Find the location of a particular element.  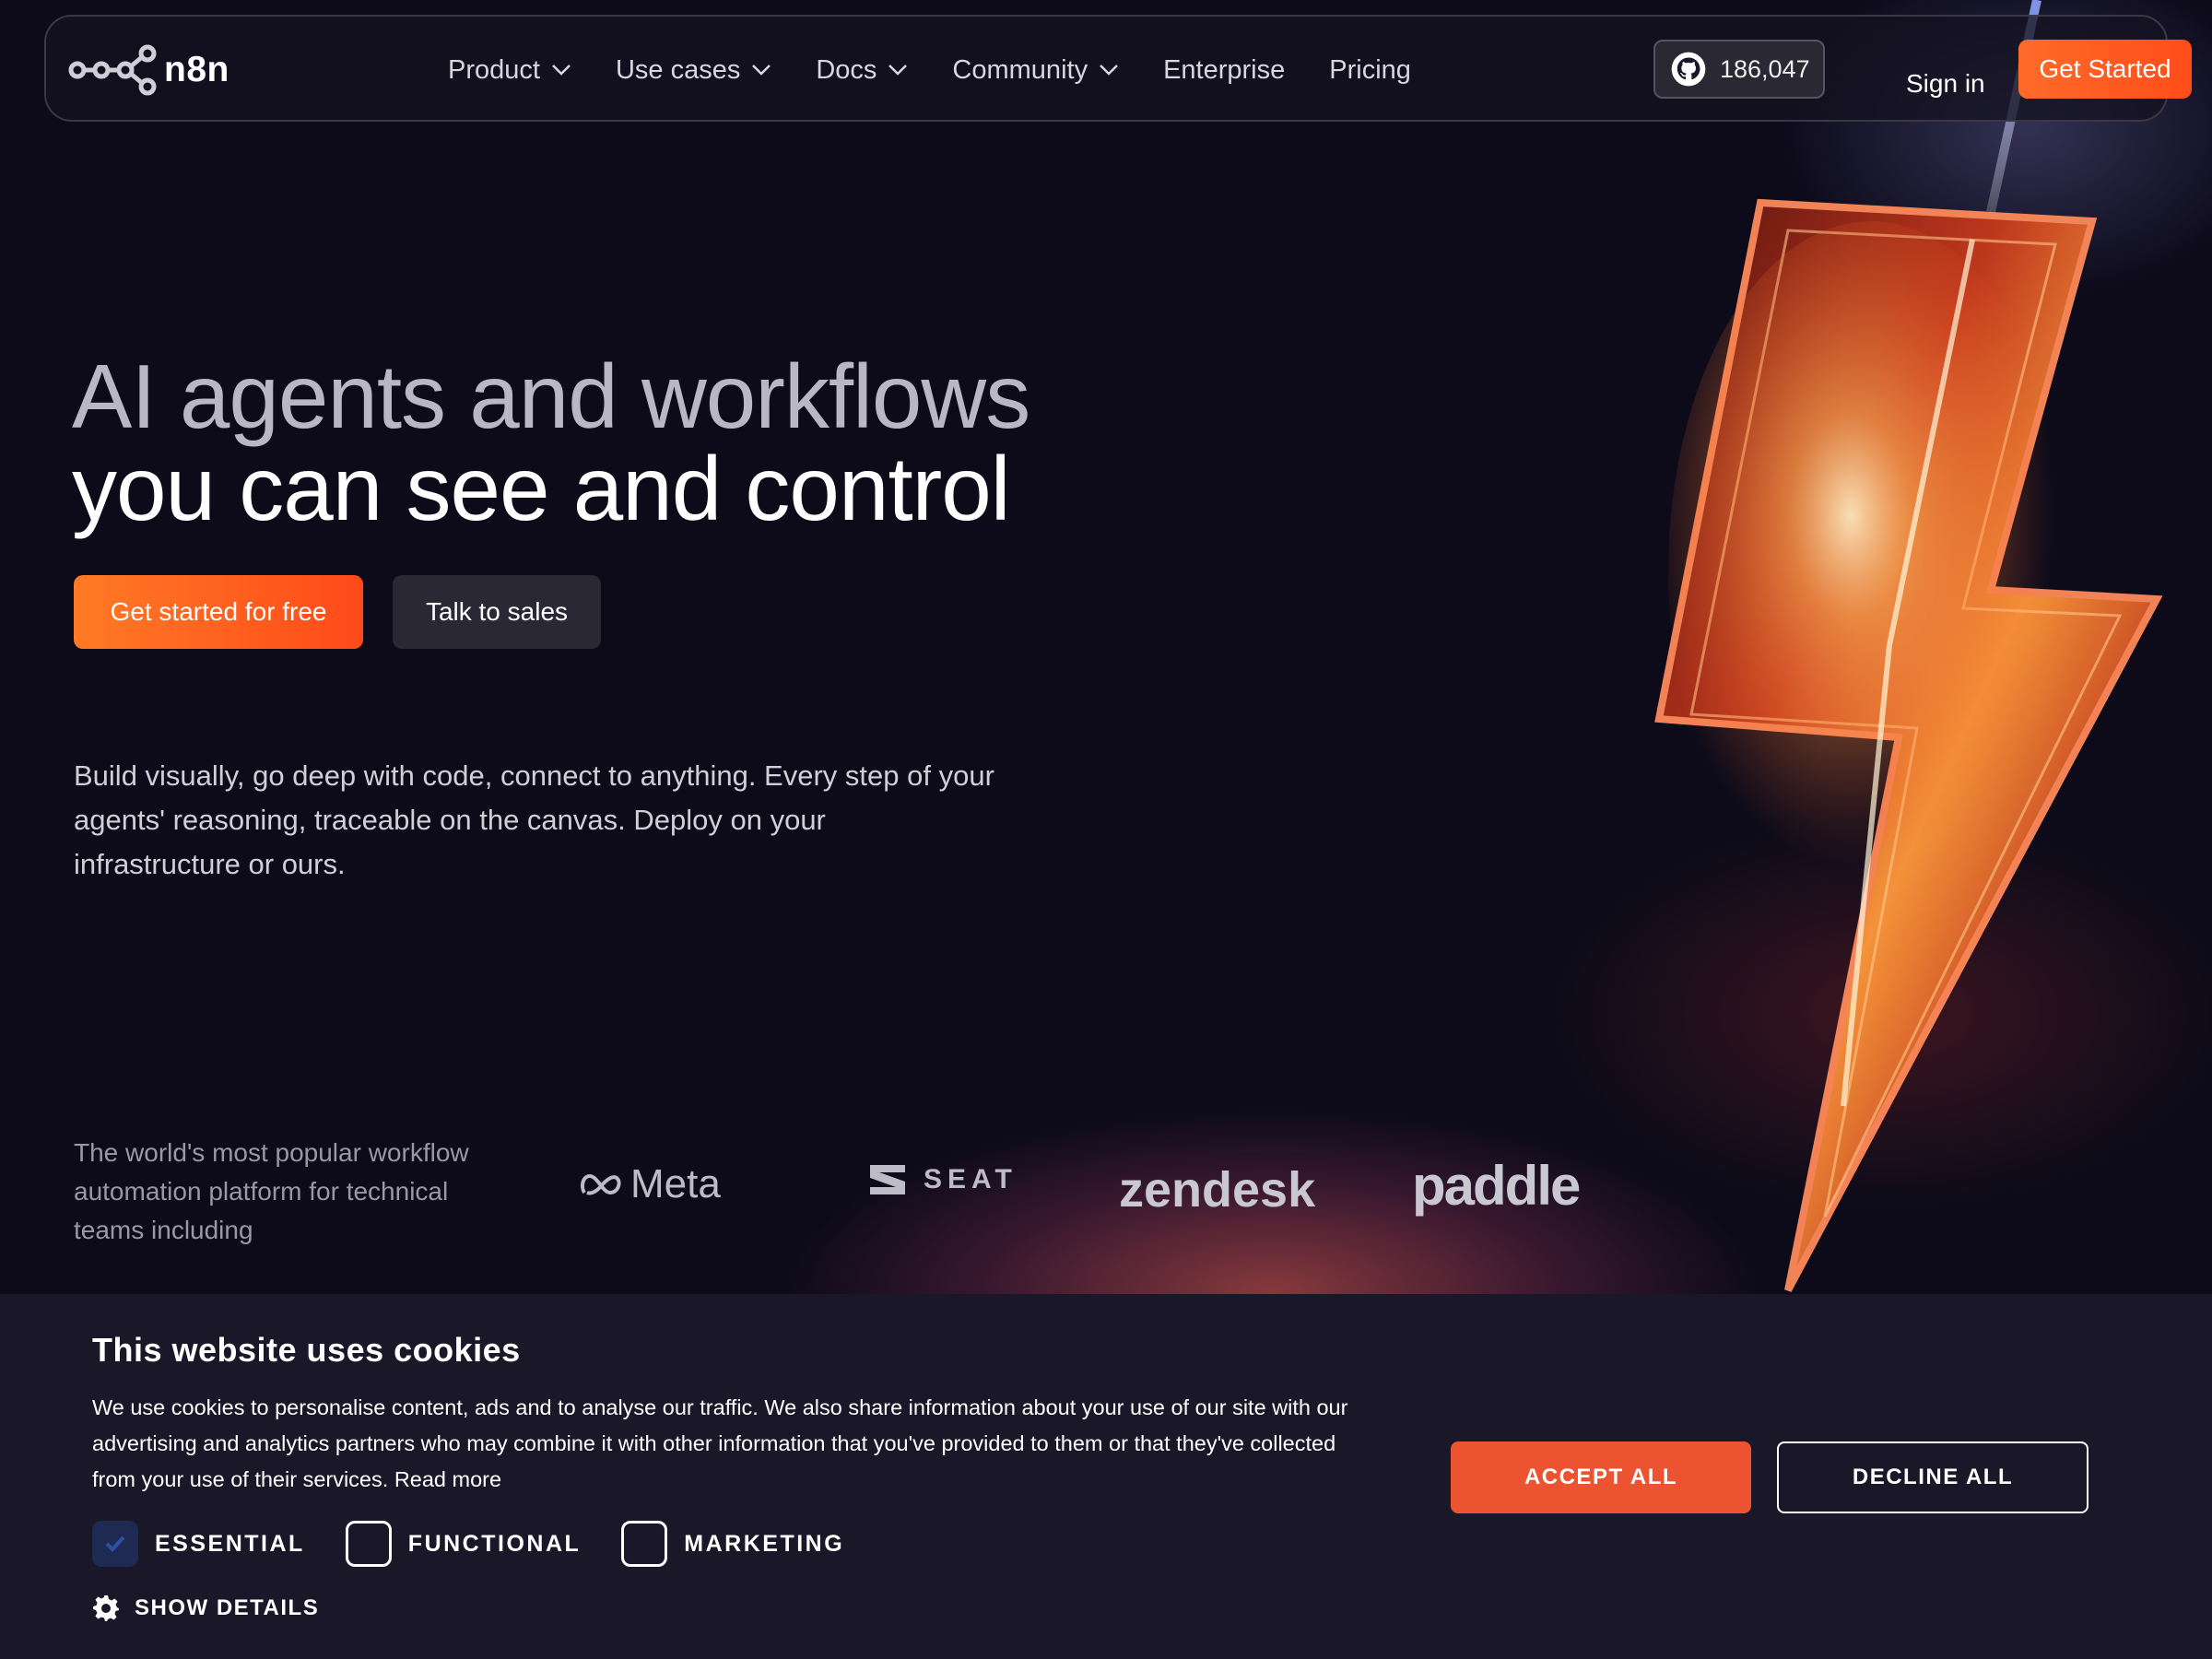

nav-item-label: Use cases is located at coordinates (678, 69).